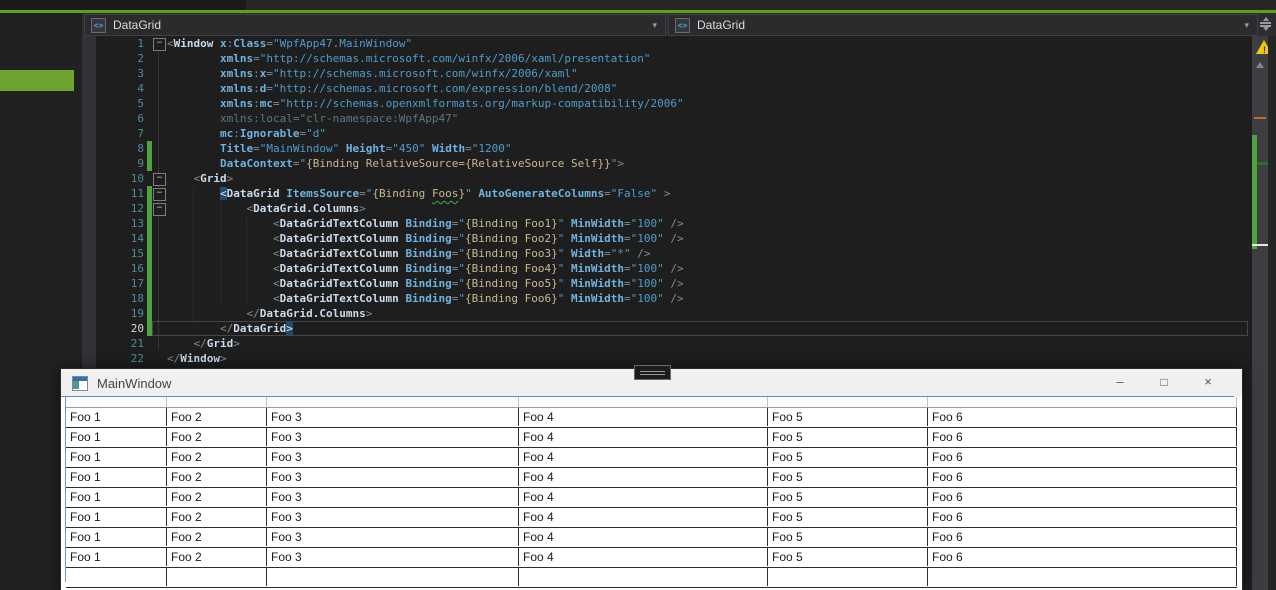  Describe the element at coordinates (197, 358) in the screenshot. I see `code-line: </Window>` at that location.